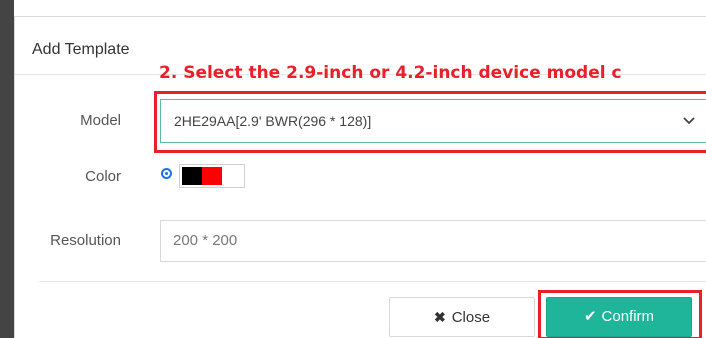 This screenshot has height=338, width=706. What do you see at coordinates (7, 169) in the screenshot?
I see `backdrop-strip` at bounding box center [7, 169].